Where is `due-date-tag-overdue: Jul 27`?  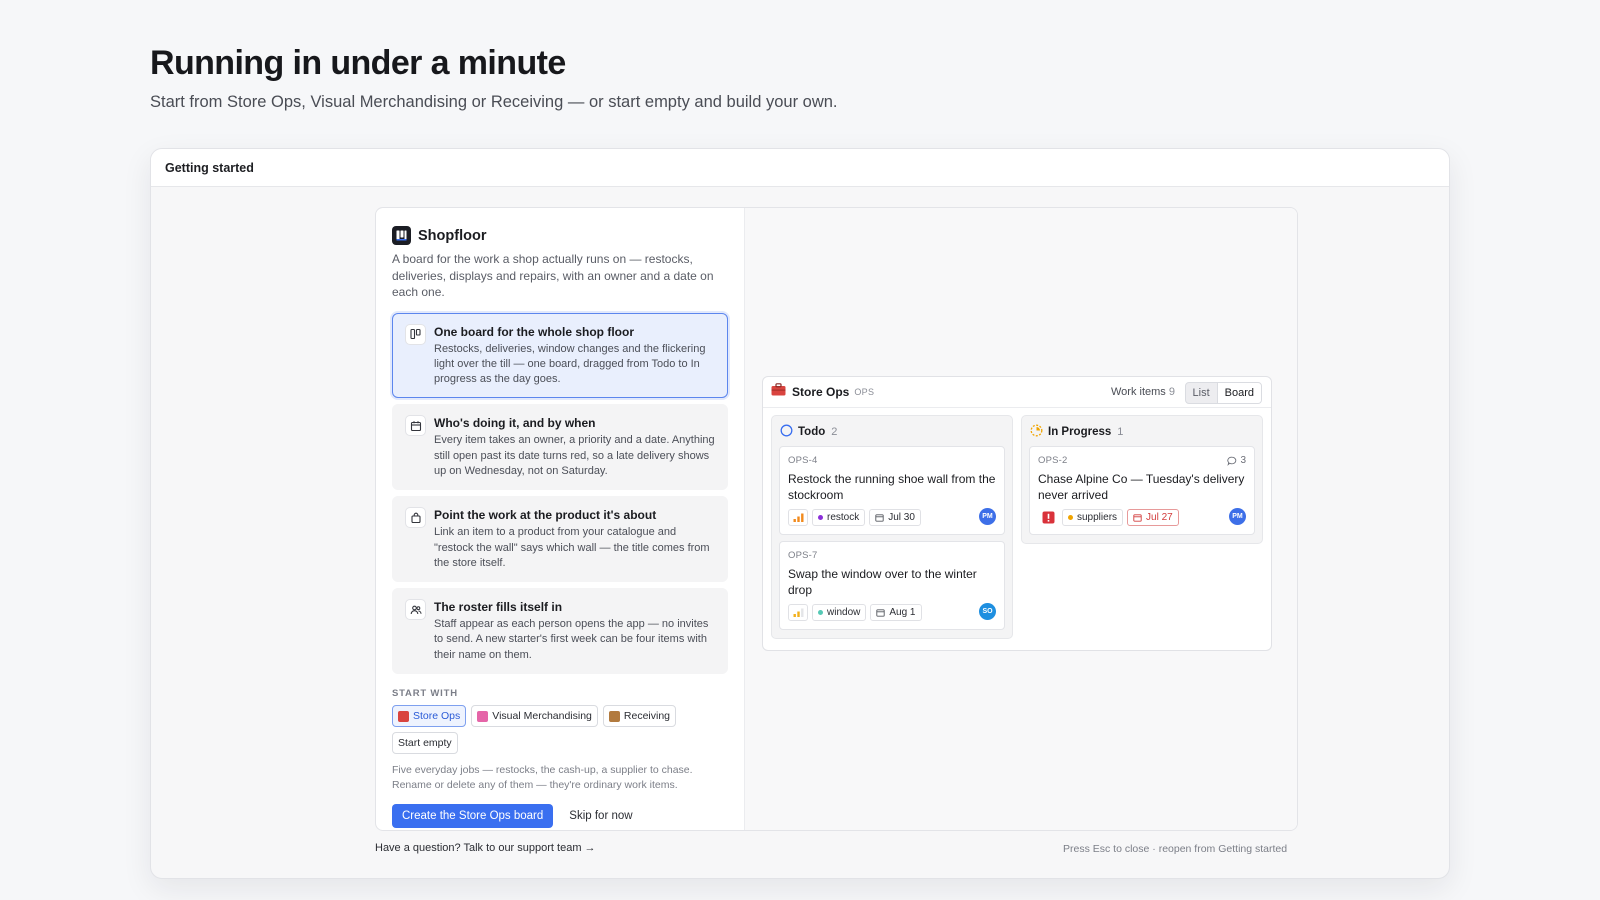 due-date-tag-overdue: Jul 27 is located at coordinates (1153, 517).